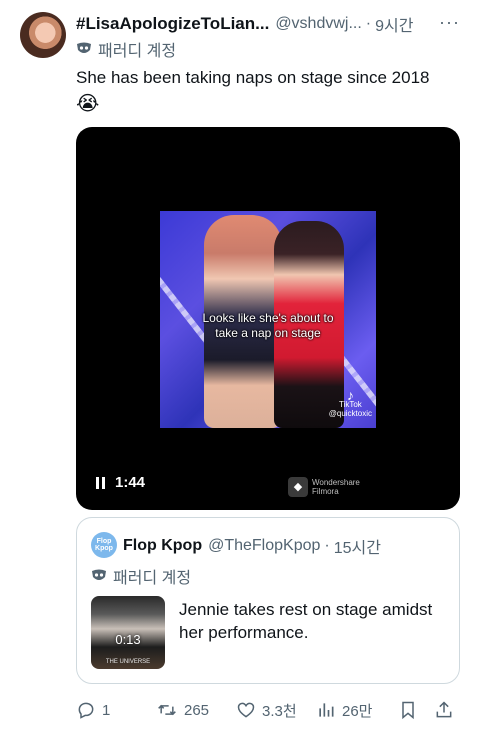 Image resolution: width=480 pixels, height=734 pixels. I want to click on tiktok-watermark: ♪ TikTok @quicktoxic, so click(350, 402).